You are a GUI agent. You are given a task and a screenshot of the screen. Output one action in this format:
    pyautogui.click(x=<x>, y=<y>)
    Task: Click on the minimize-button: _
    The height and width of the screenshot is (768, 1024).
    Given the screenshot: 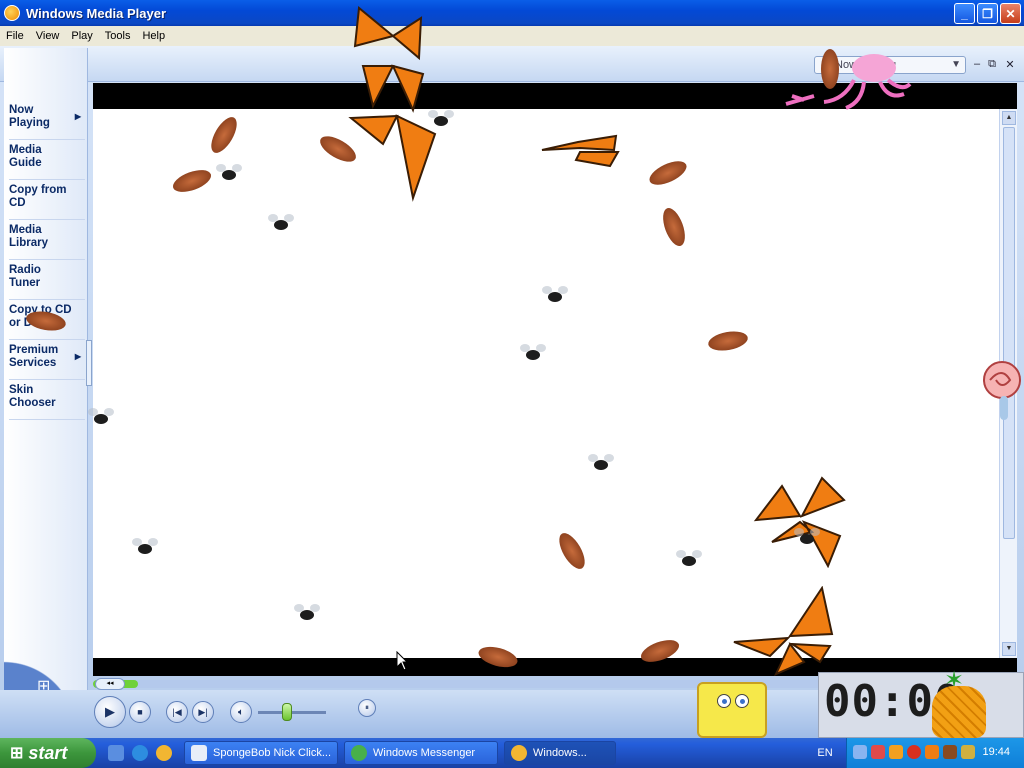 What is the action you would take?
    pyautogui.click(x=964, y=13)
    